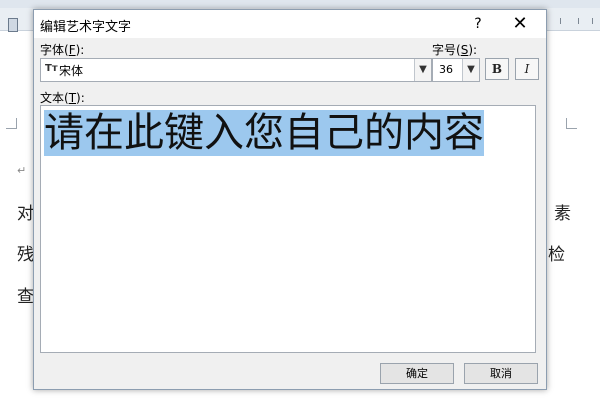  I want to click on document-text: 残, so click(25, 255).